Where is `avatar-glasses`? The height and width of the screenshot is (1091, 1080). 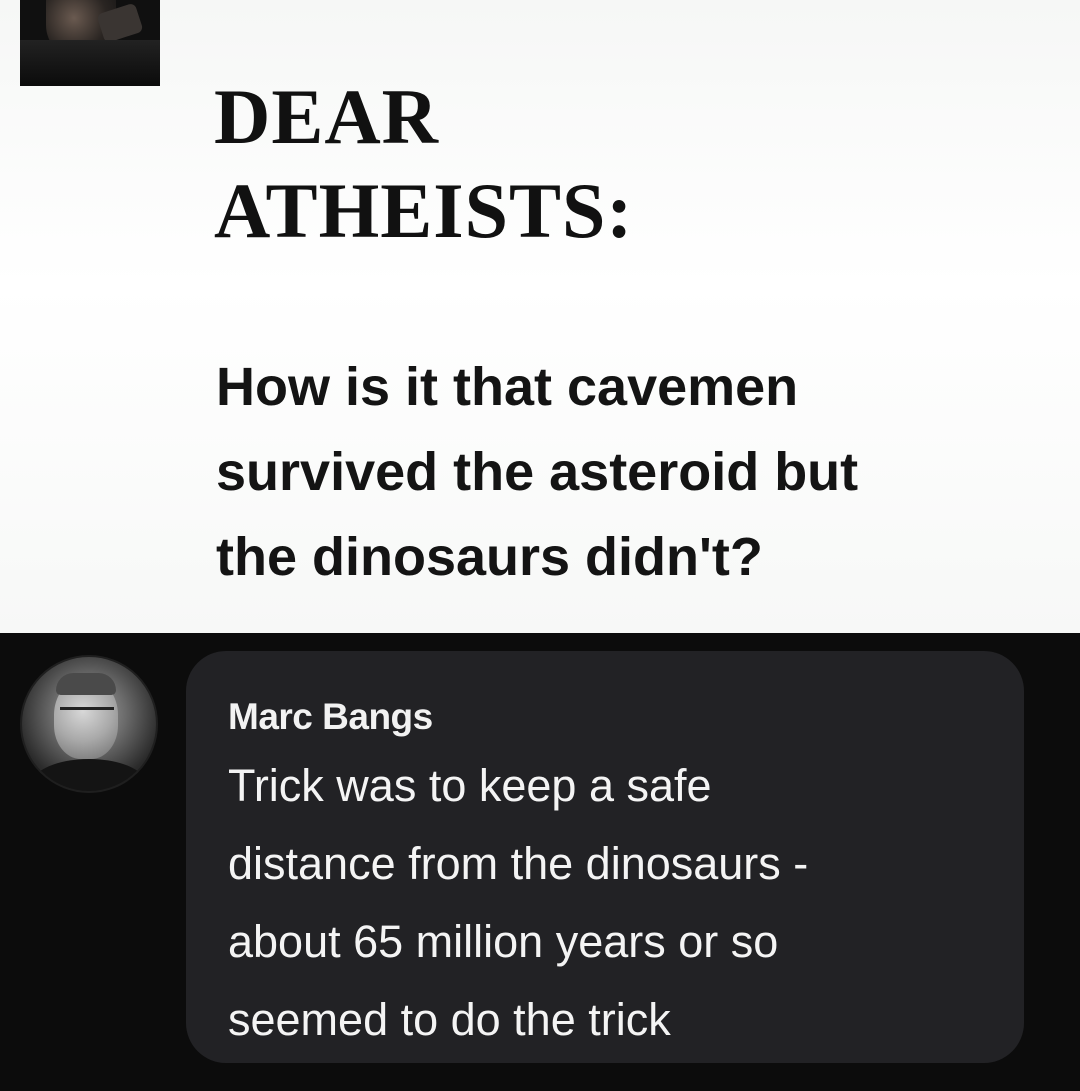
avatar-glasses is located at coordinates (87, 714).